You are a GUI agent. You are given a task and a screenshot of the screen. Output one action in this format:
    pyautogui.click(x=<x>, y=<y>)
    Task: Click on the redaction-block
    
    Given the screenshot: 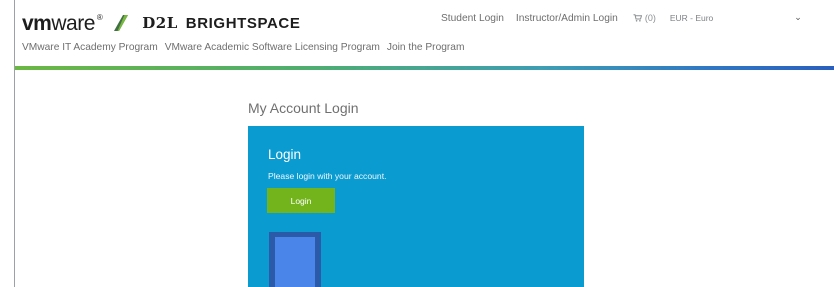 What is the action you would take?
    pyautogui.click(x=295, y=259)
    